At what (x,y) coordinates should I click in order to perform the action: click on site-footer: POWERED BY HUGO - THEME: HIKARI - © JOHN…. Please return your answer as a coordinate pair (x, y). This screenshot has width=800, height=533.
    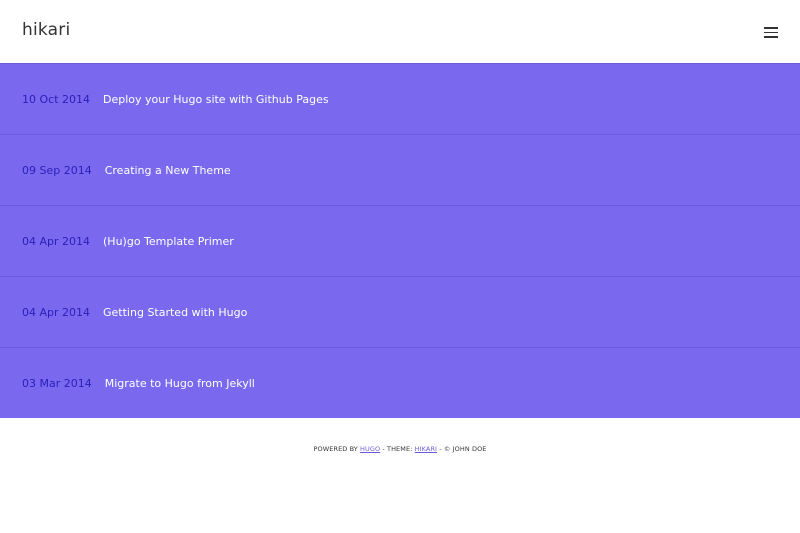
    Looking at the image, I should click on (400, 449).